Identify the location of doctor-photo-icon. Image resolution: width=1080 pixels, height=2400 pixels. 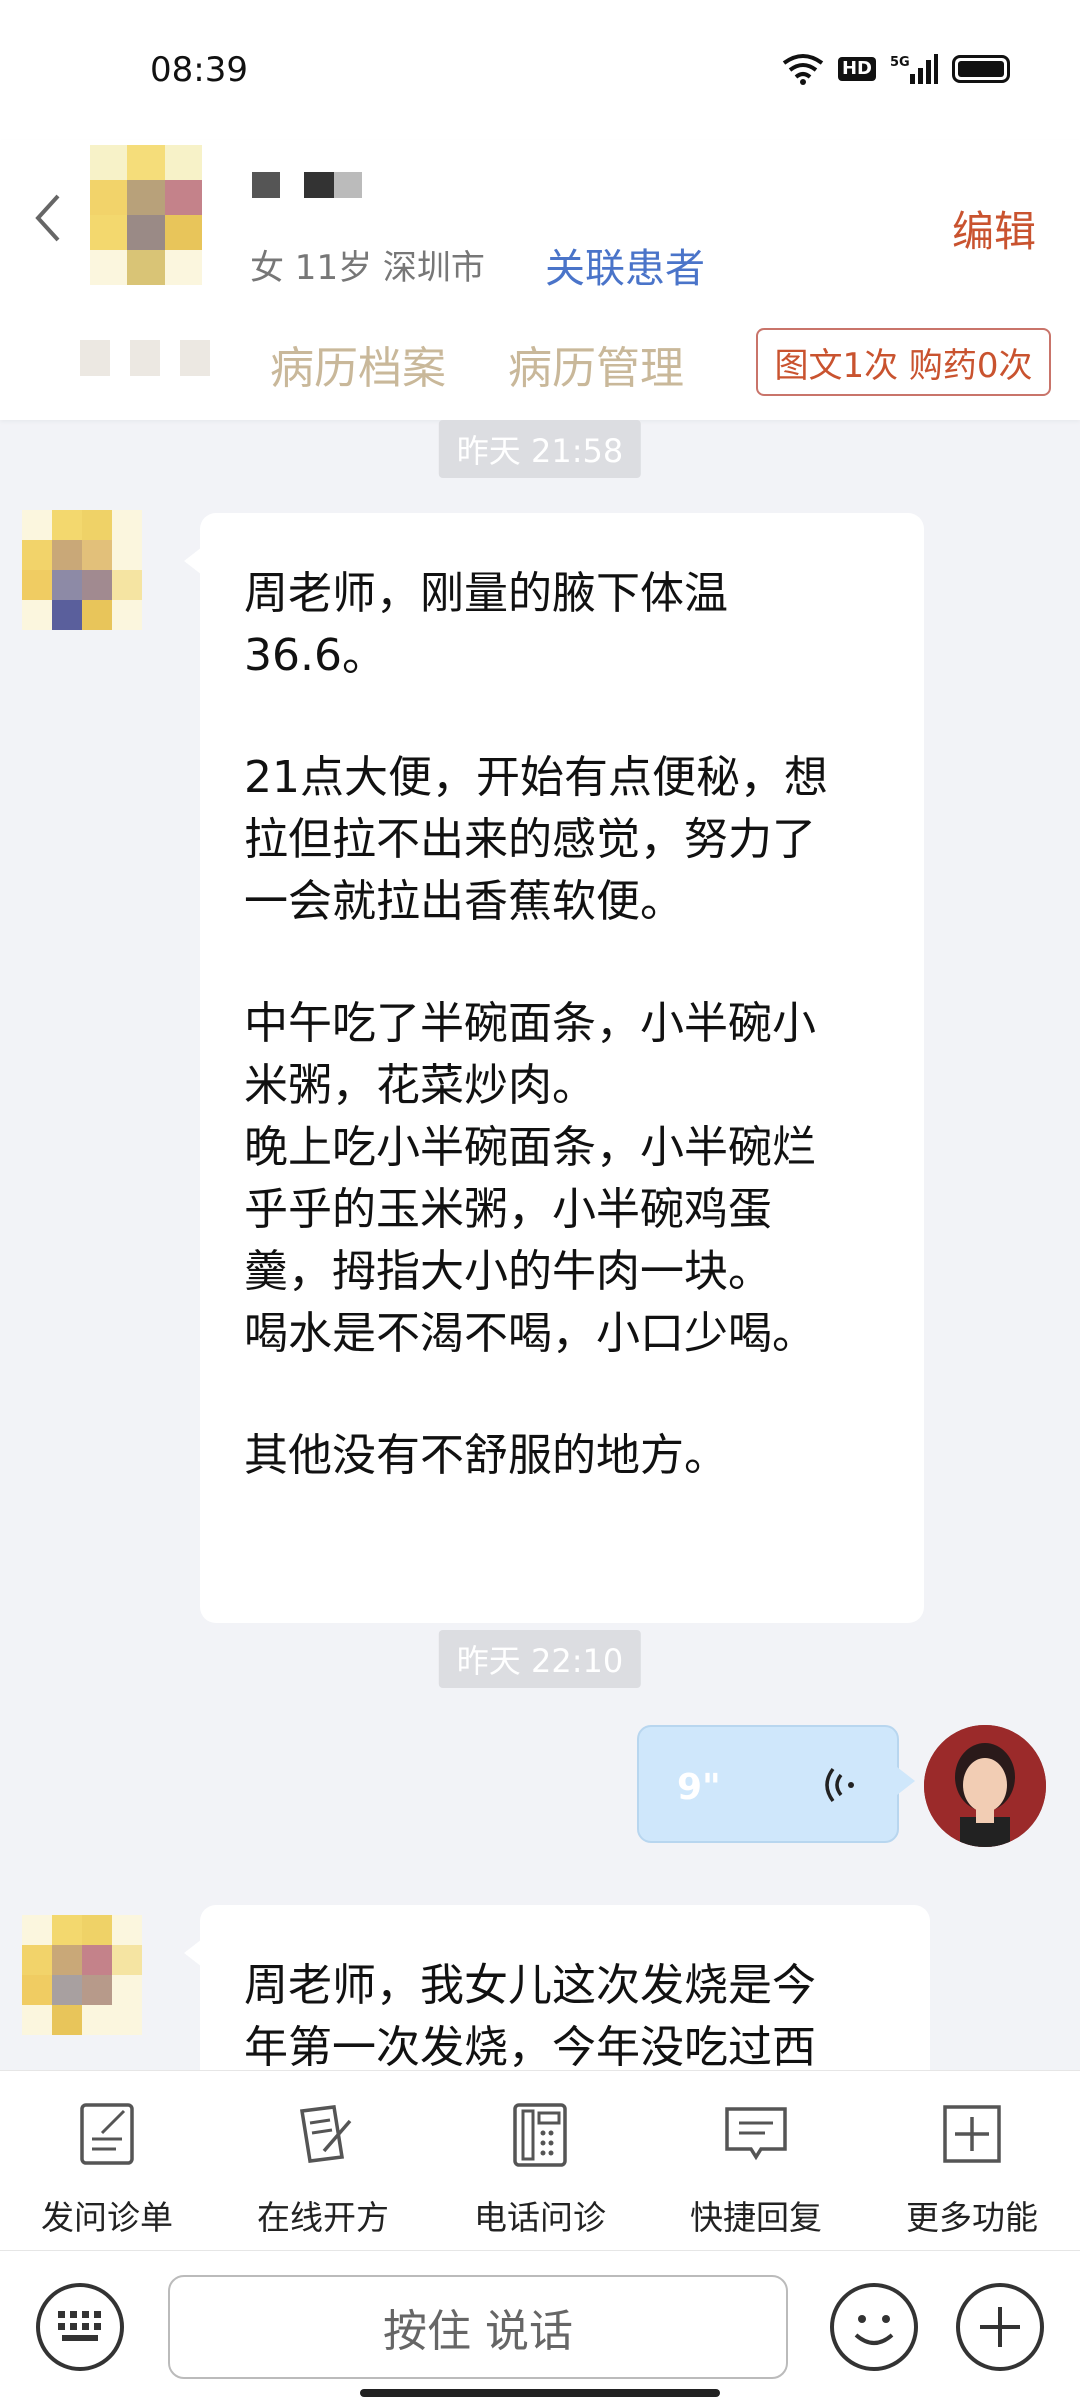
(985, 1786).